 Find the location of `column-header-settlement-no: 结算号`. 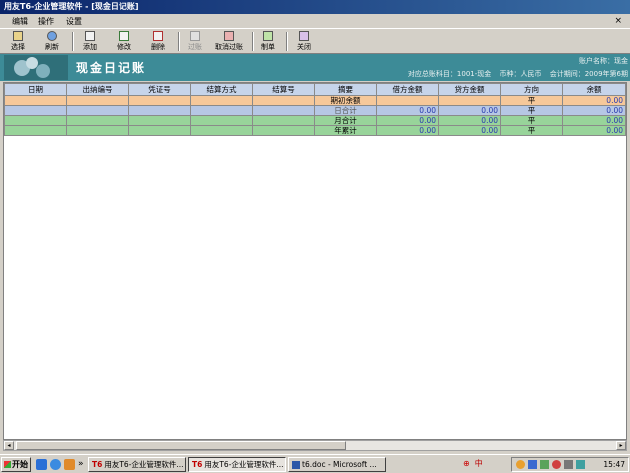

column-header-settlement-no: 结算号 is located at coordinates (283, 89).